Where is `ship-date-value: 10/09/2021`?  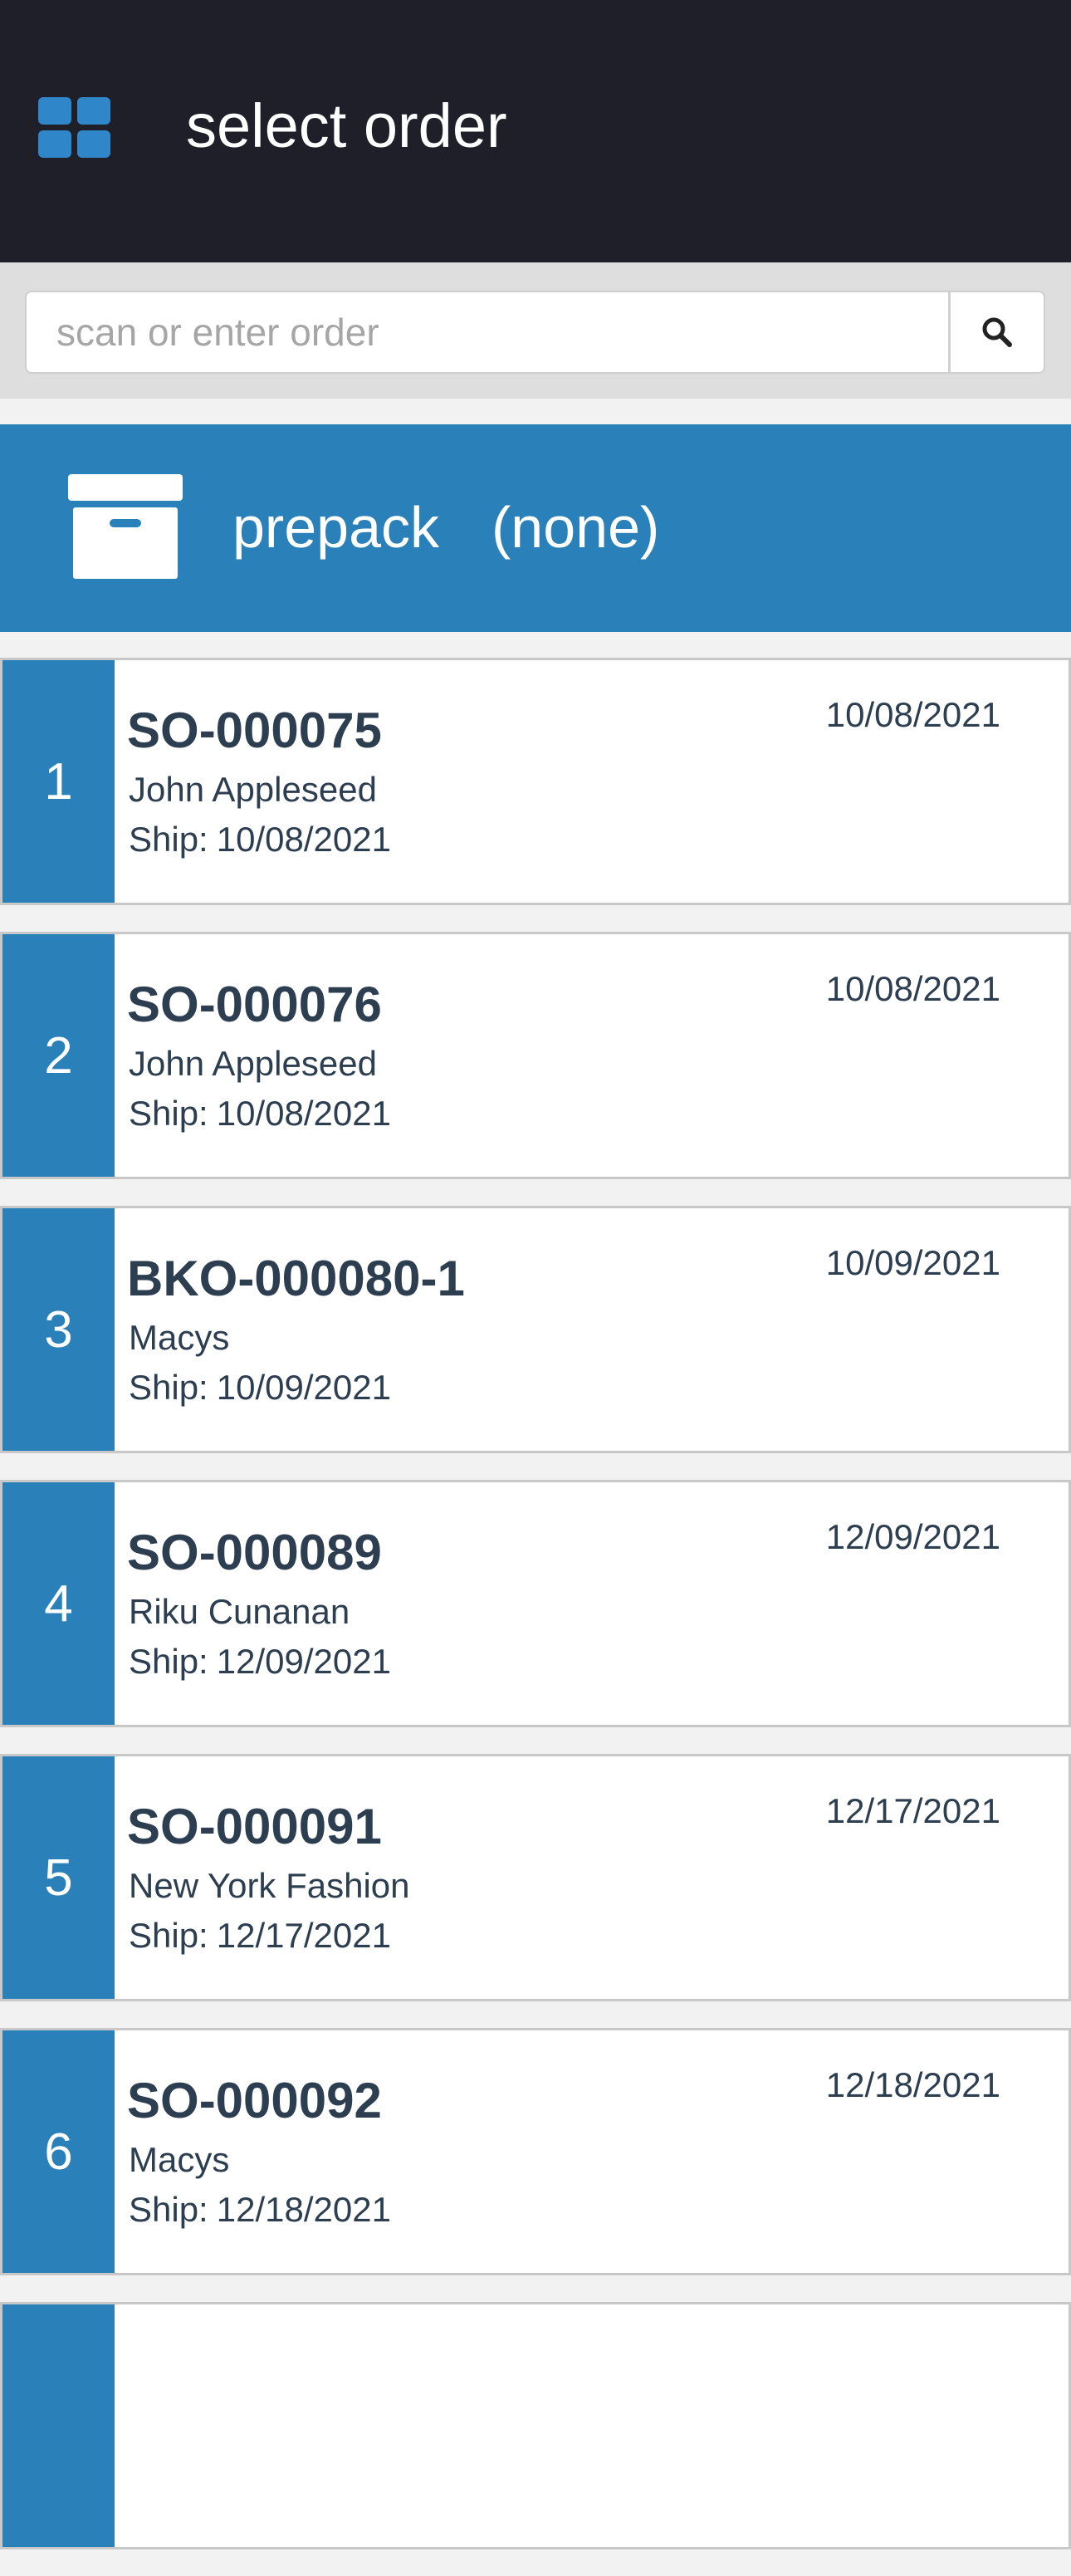 ship-date-value: 10/09/2021 is located at coordinates (303, 1388).